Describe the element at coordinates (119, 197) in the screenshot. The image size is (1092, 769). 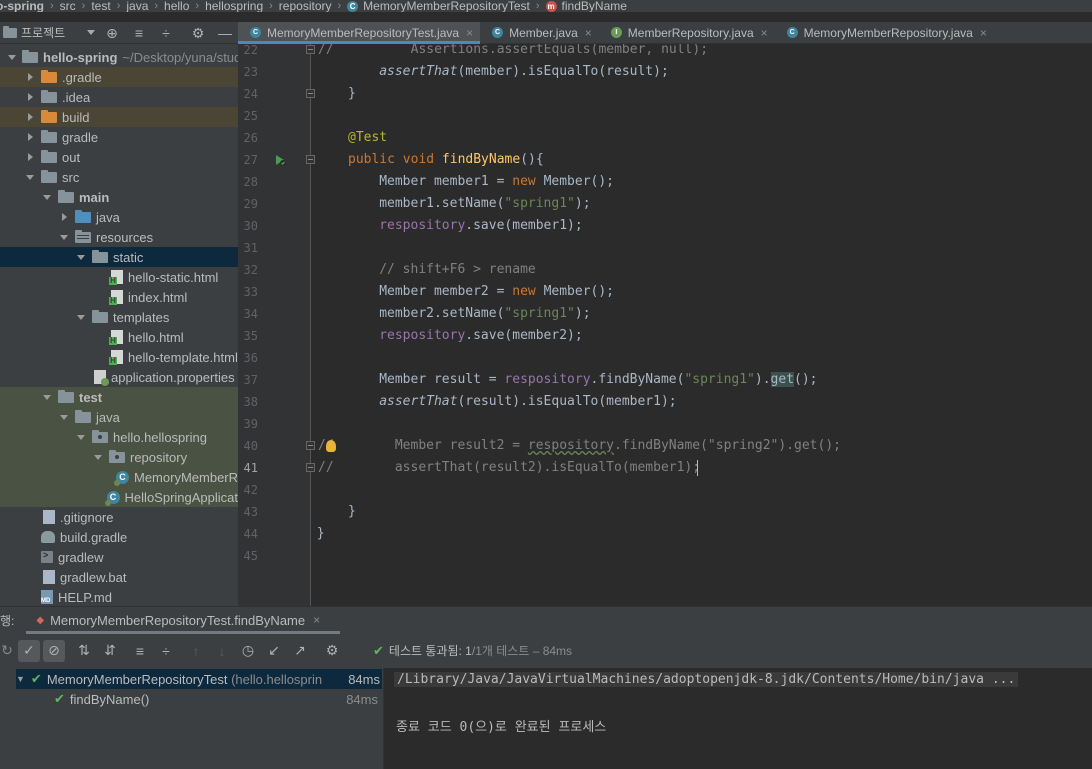
I see `tree-item: main` at that location.